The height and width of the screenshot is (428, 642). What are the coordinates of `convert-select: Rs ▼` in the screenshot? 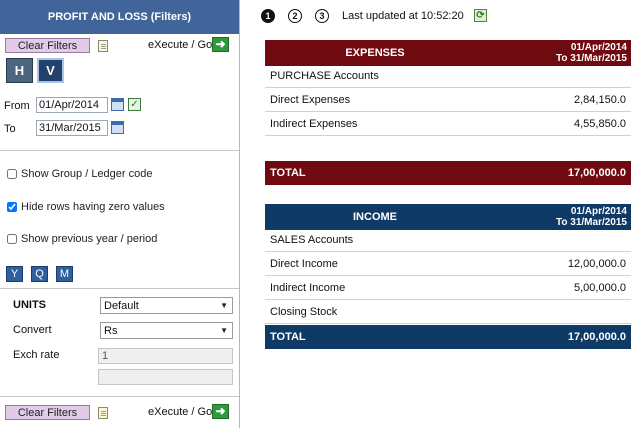 It's located at (166, 330).